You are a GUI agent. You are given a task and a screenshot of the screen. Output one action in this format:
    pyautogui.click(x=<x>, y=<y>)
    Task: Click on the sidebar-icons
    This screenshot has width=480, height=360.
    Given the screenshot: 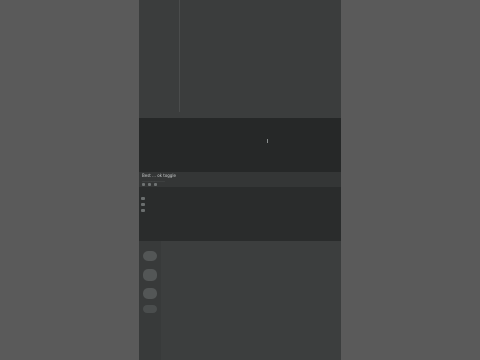 What is the action you would take?
    pyautogui.click(x=144, y=212)
    